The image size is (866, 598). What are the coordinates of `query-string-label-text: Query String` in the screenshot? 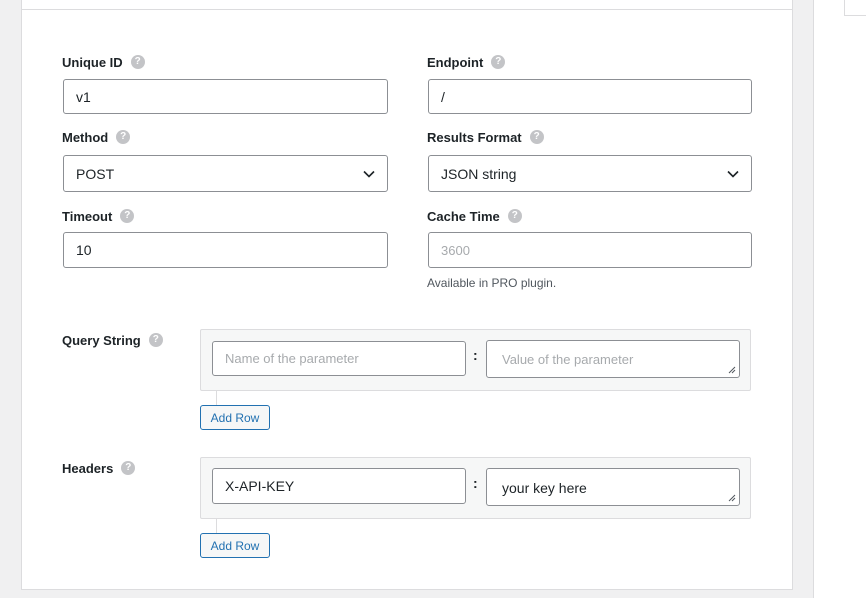 It's located at (101, 340).